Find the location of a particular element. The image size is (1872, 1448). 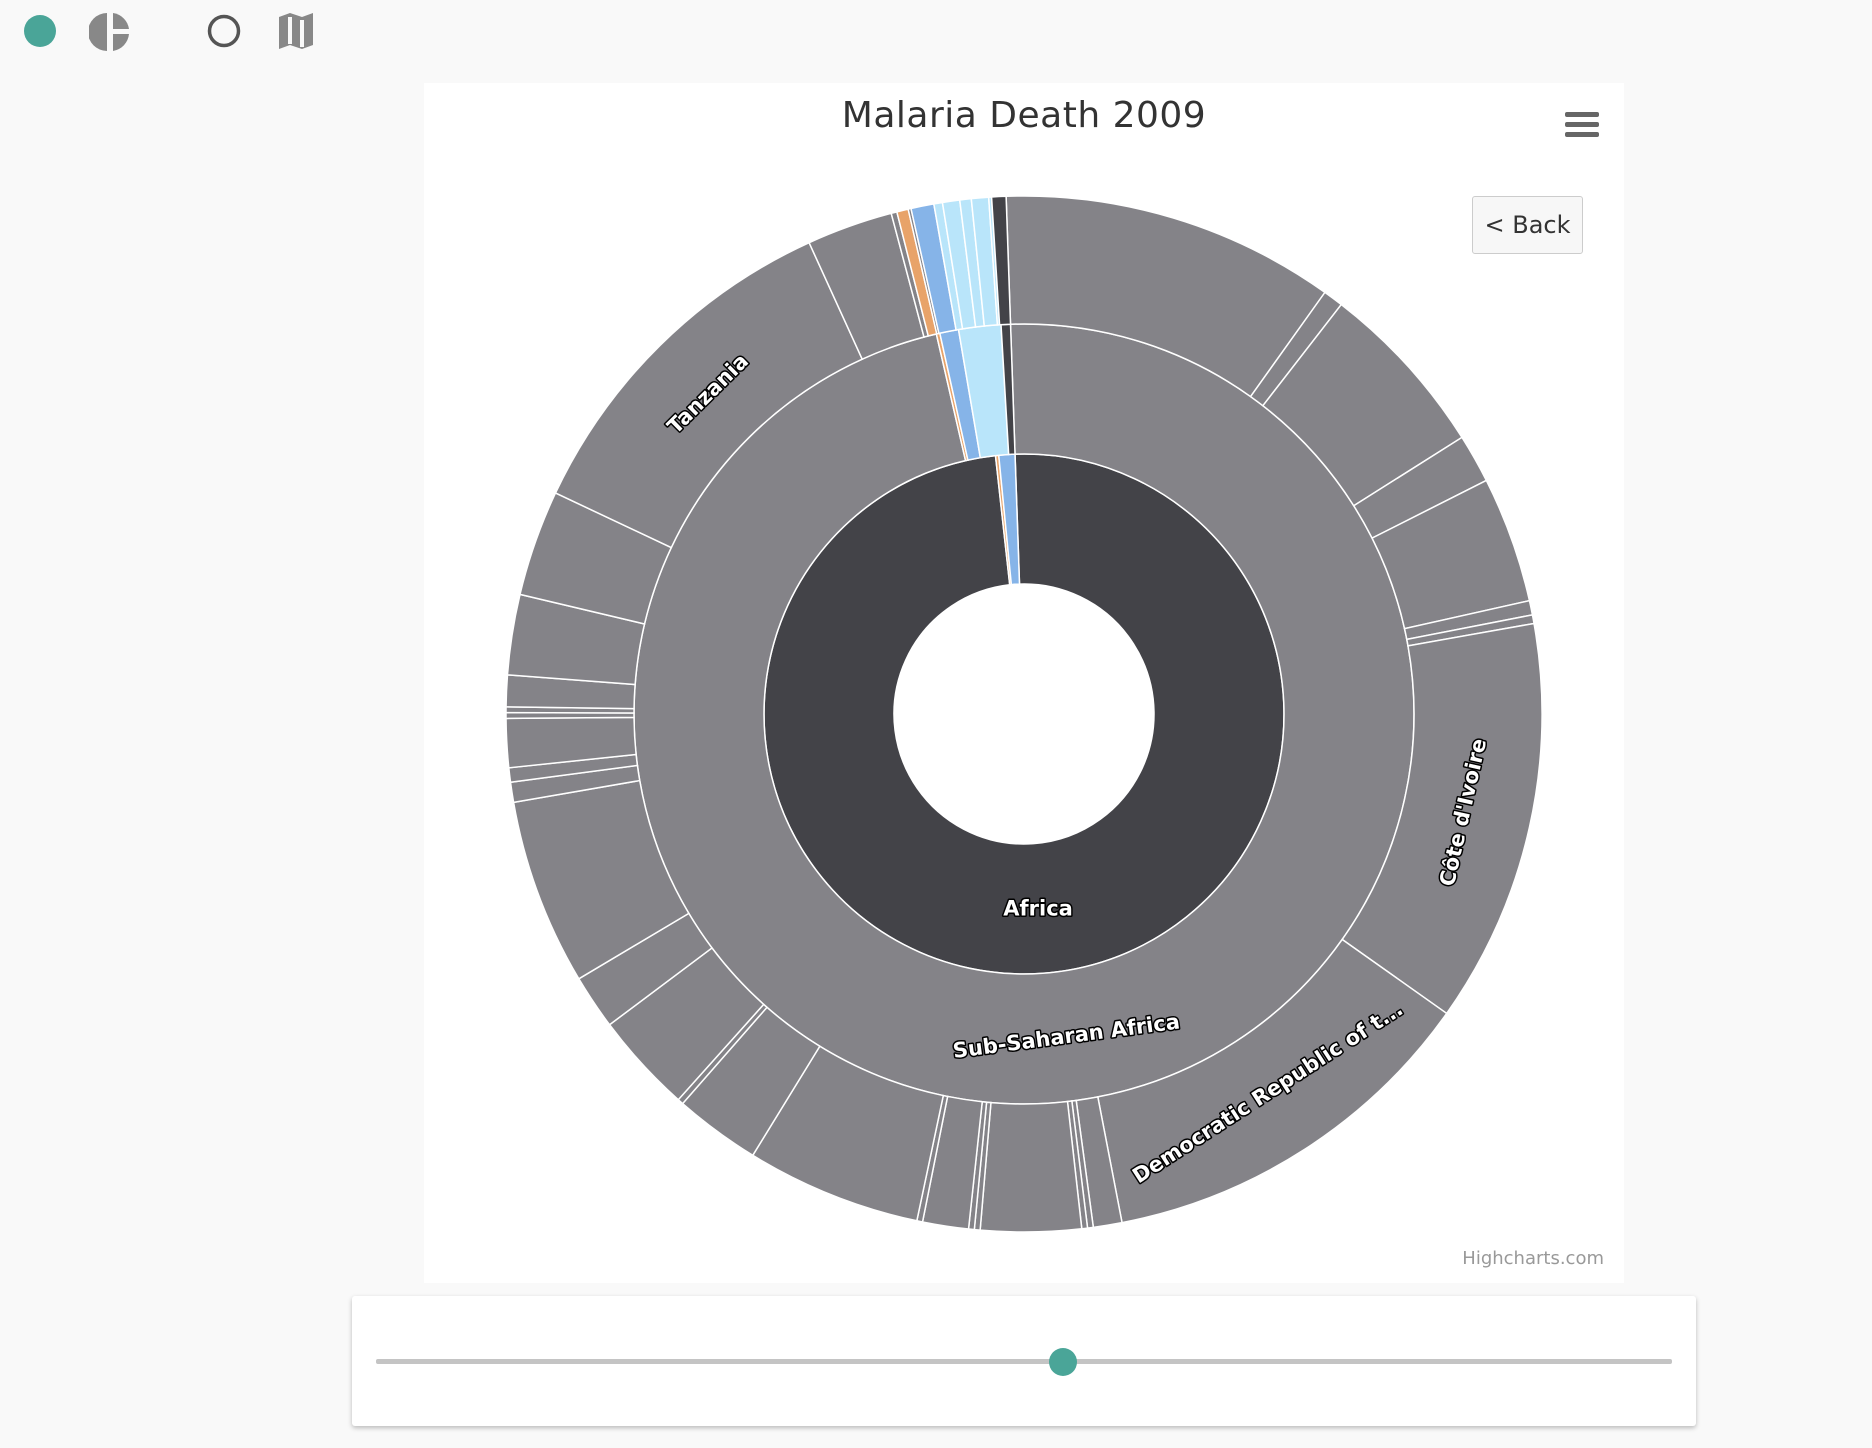

back-button: < Back is located at coordinates (1527, 225).